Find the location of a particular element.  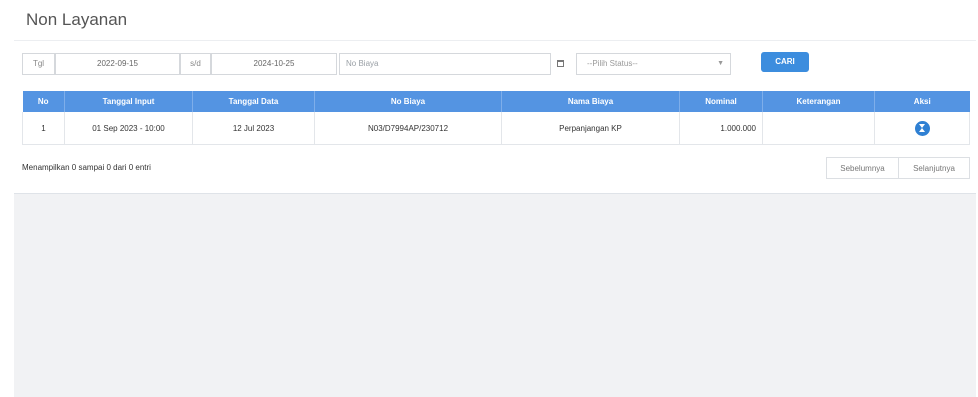

header-nama-biaya: Nama Biaya is located at coordinates (590, 101).